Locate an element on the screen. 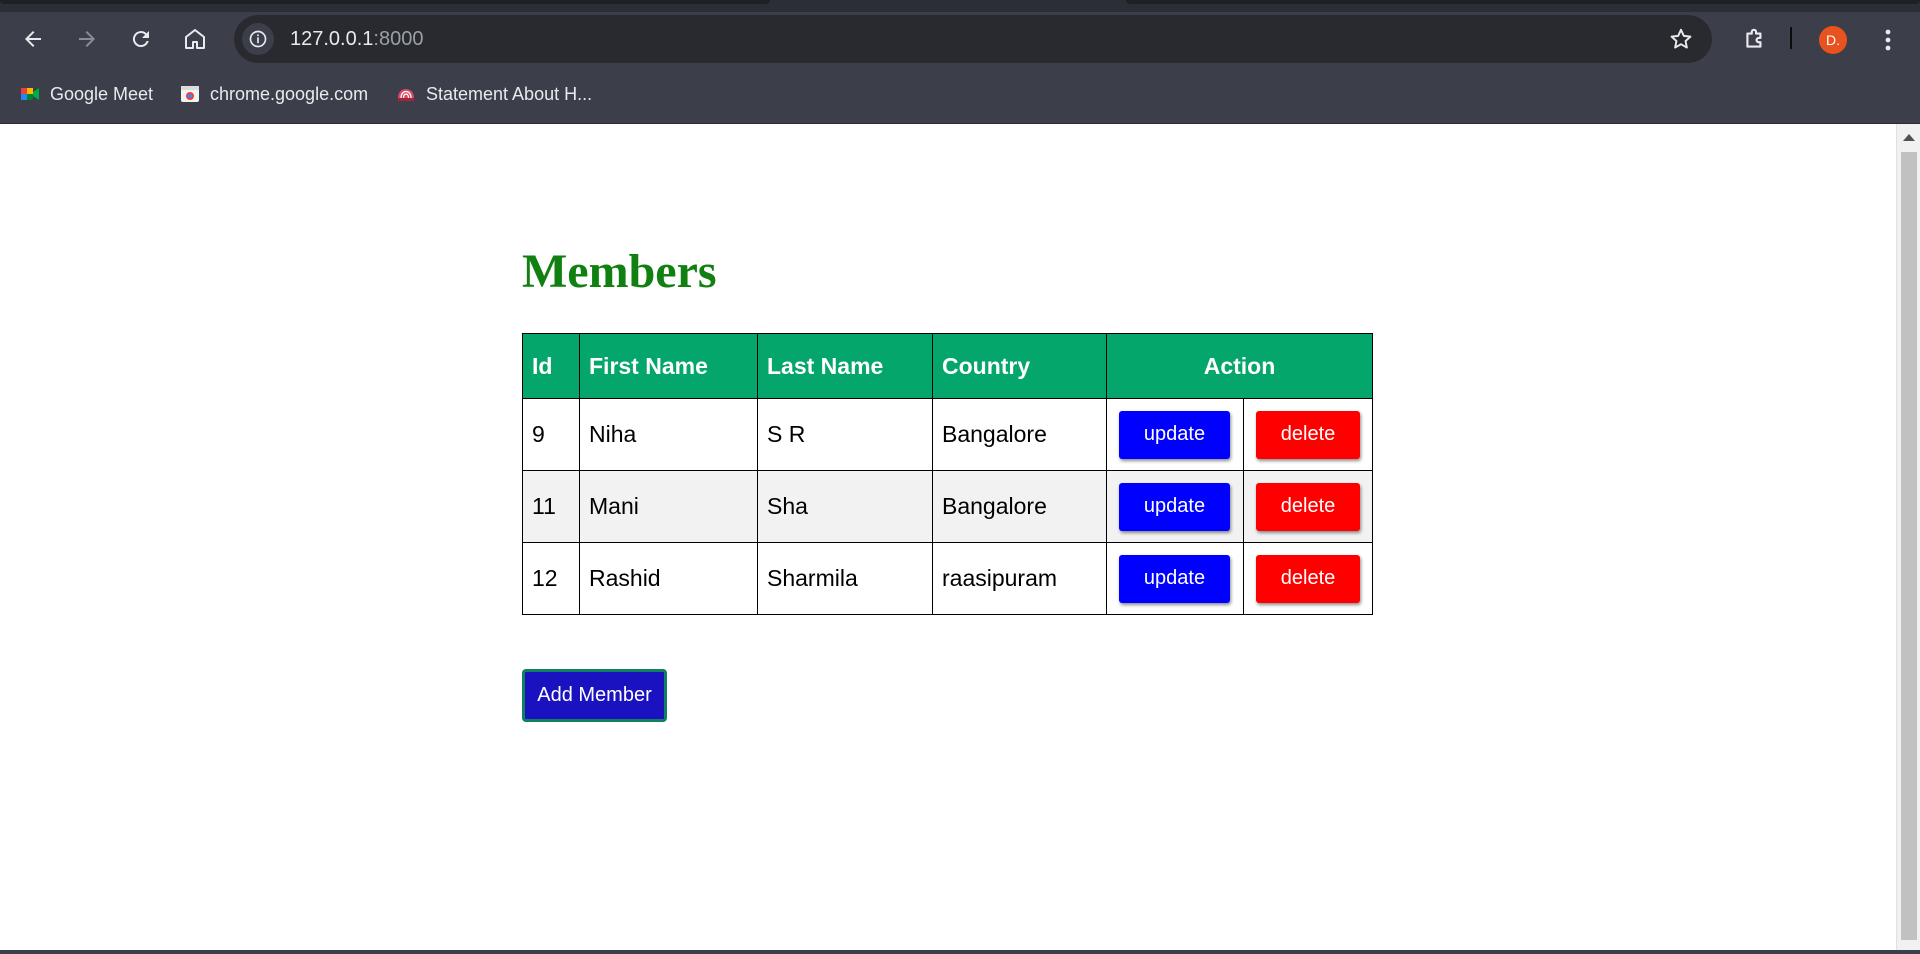 The height and width of the screenshot is (954, 1920). arrow-left-icon is located at coordinates (33, 39).